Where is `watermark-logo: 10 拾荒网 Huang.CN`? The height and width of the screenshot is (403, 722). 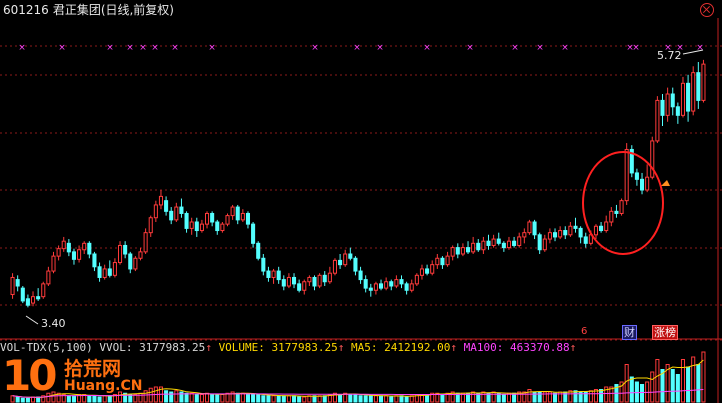
watermark-logo: 10 拾荒网 Huang.CN is located at coordinates (87, 377).